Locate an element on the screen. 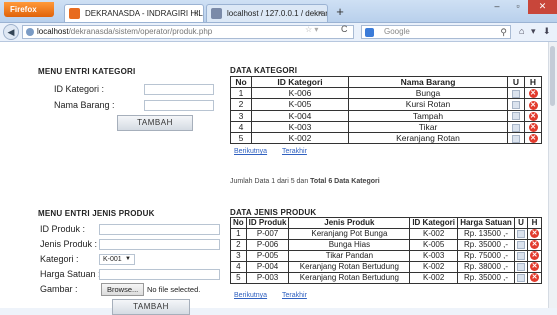 Image resolution: width=557 pixels, height=315 pixels. column-header: U is located at coordinates (516, 82).